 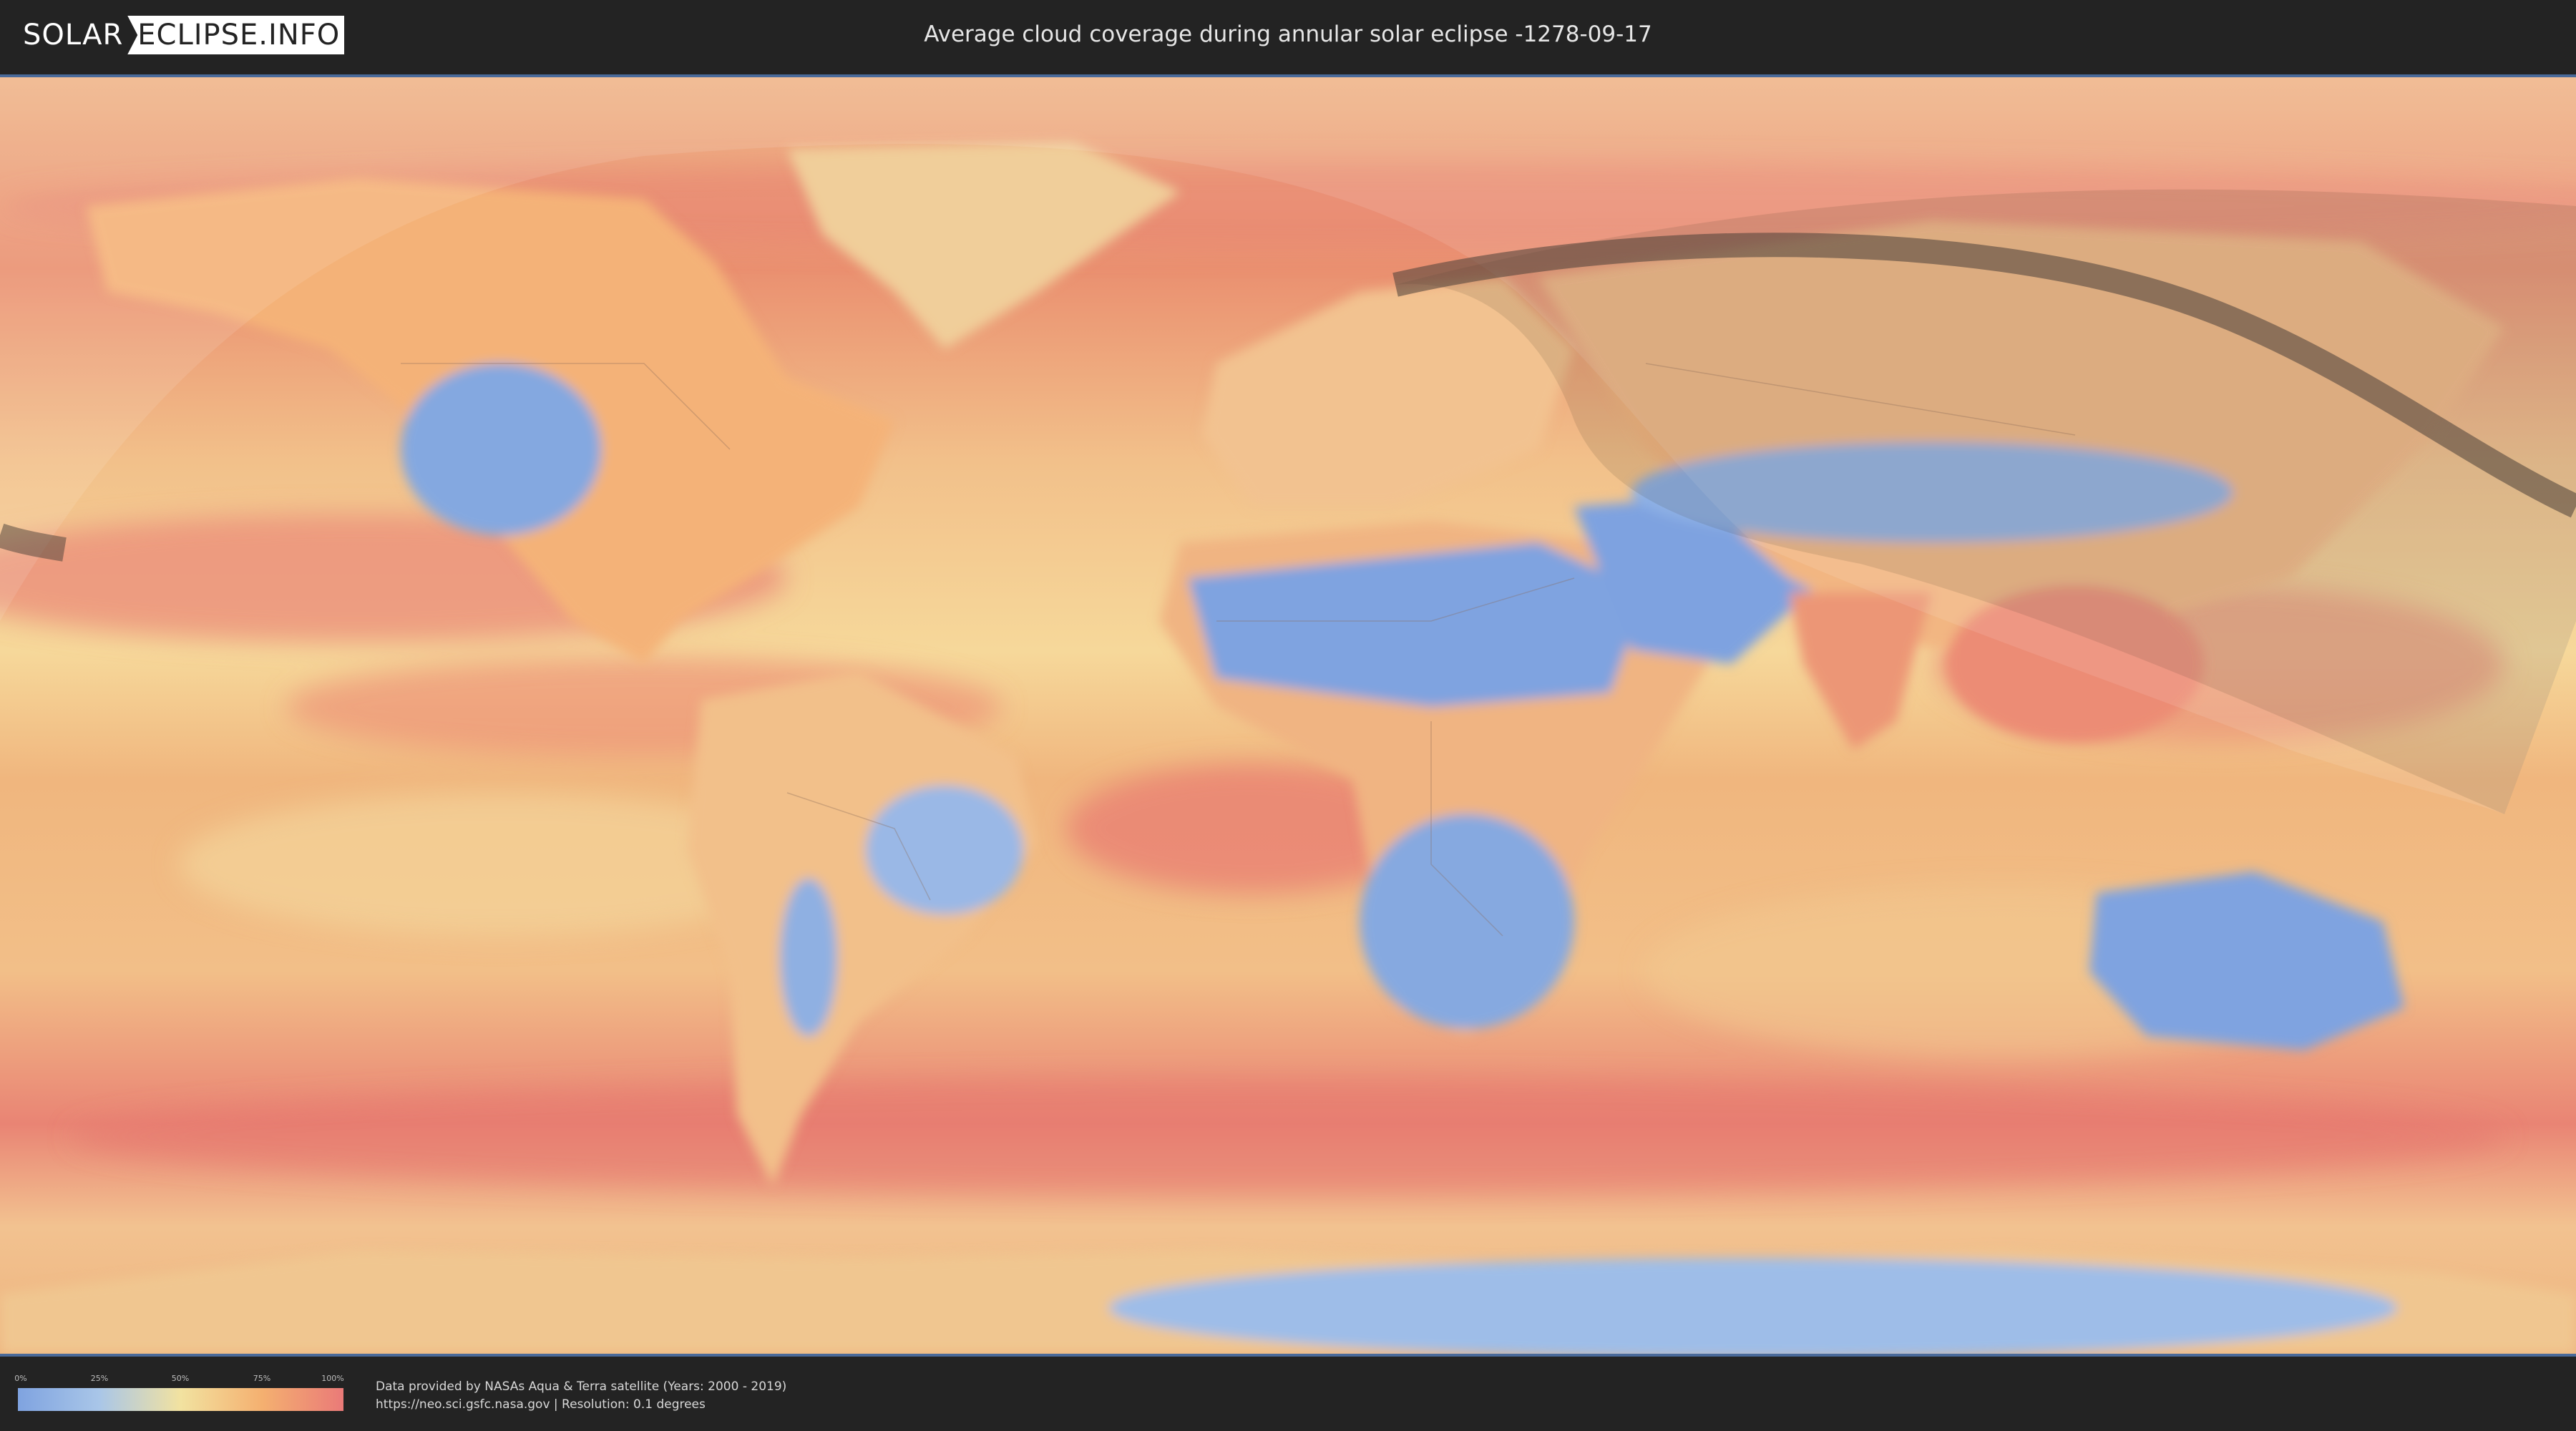 What do you see at coordinates (180, 1399) in the screenshot?
I see `legend-color-bar` at bounding box center [180, 1399].